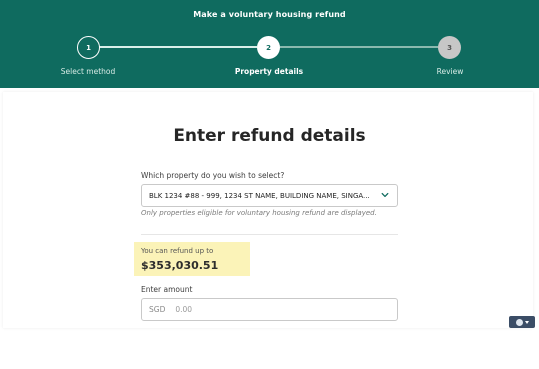 This screenshot has height=369, width=539. What do you see at coordinates (88, 71) in the screenshot?
I see `step-1-label: Select method` at bounding box center [88, 71].